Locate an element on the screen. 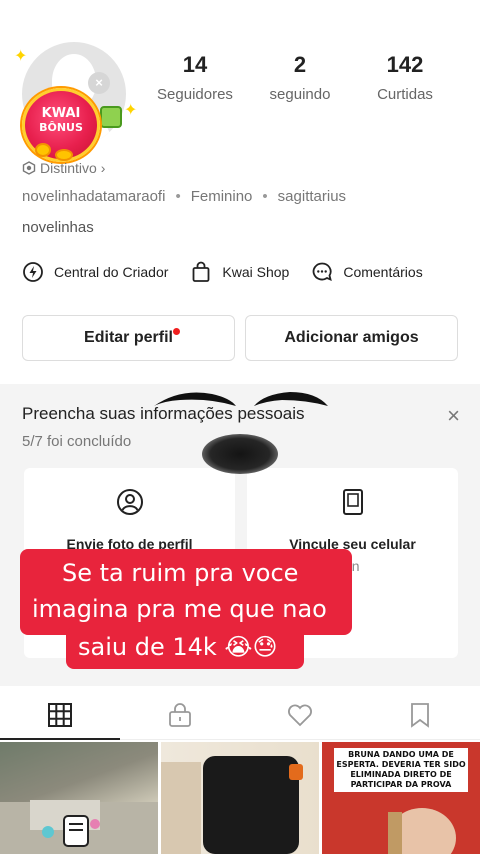  profile-stats: 14 Seguidores 2 seguindo 142 Curtidas is located at coordinates (310, 82).